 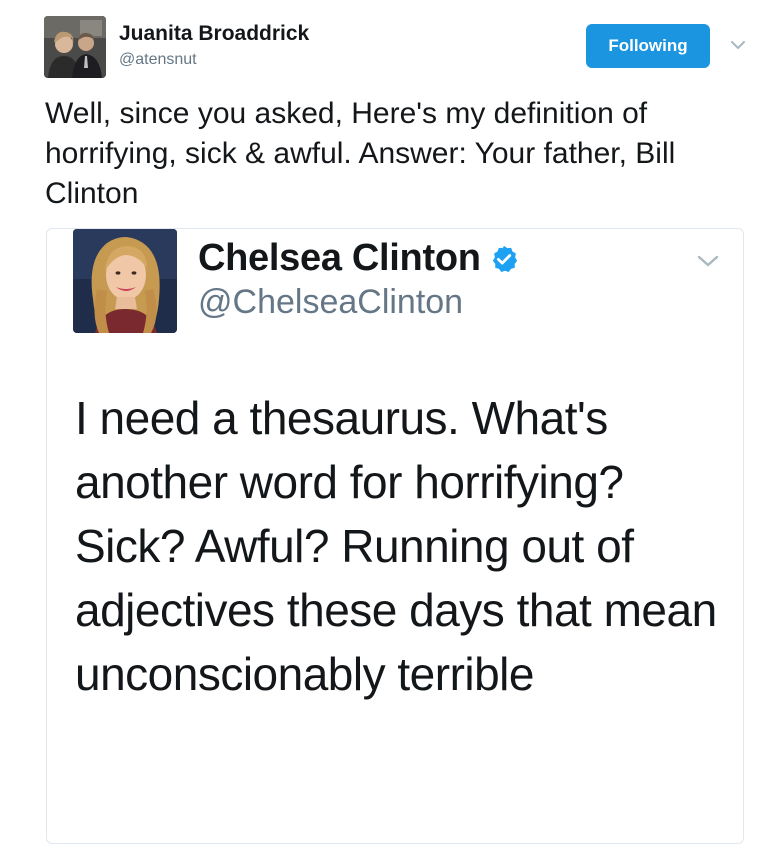 I want to click on author-avatar-image, so click(x=75, y=47).